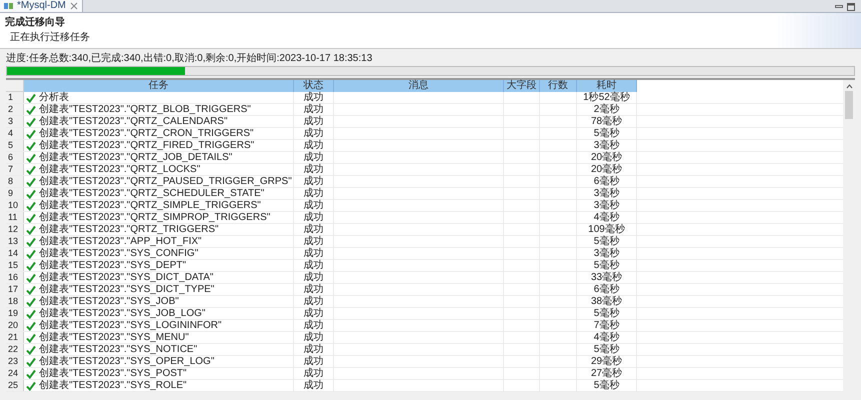 The image size is (861, 400). I want to click on task-cell: 创建表"TEST2023"."SYS_JOB_LOG", so click(122, 313).